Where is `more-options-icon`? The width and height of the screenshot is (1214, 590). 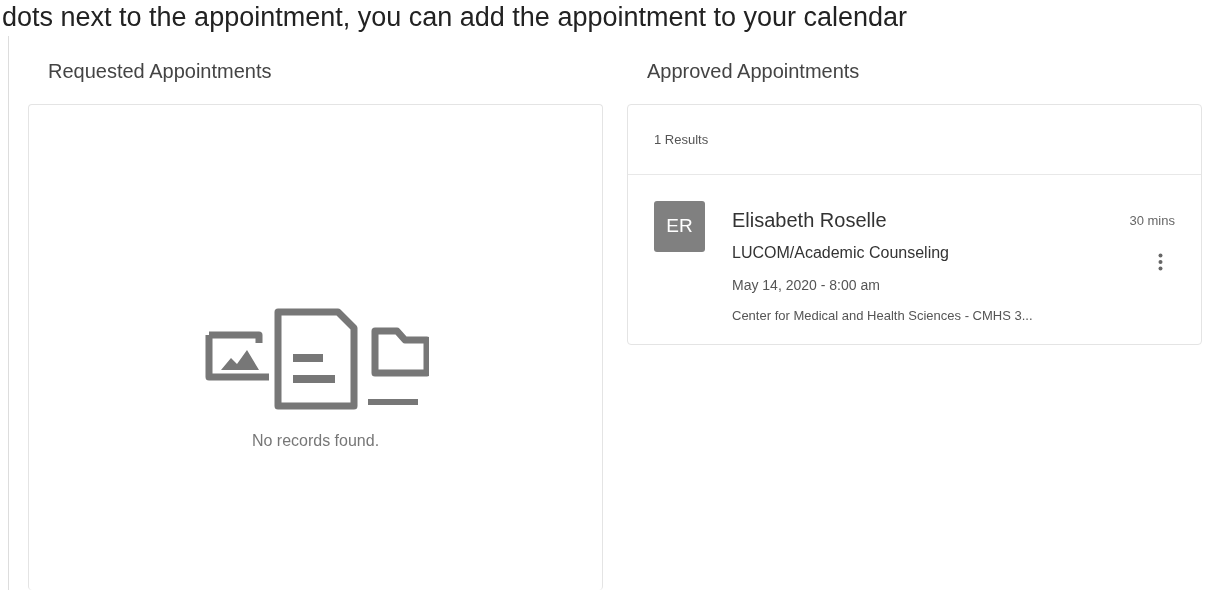 more-options-icon is located at coordinates (1160, 261).